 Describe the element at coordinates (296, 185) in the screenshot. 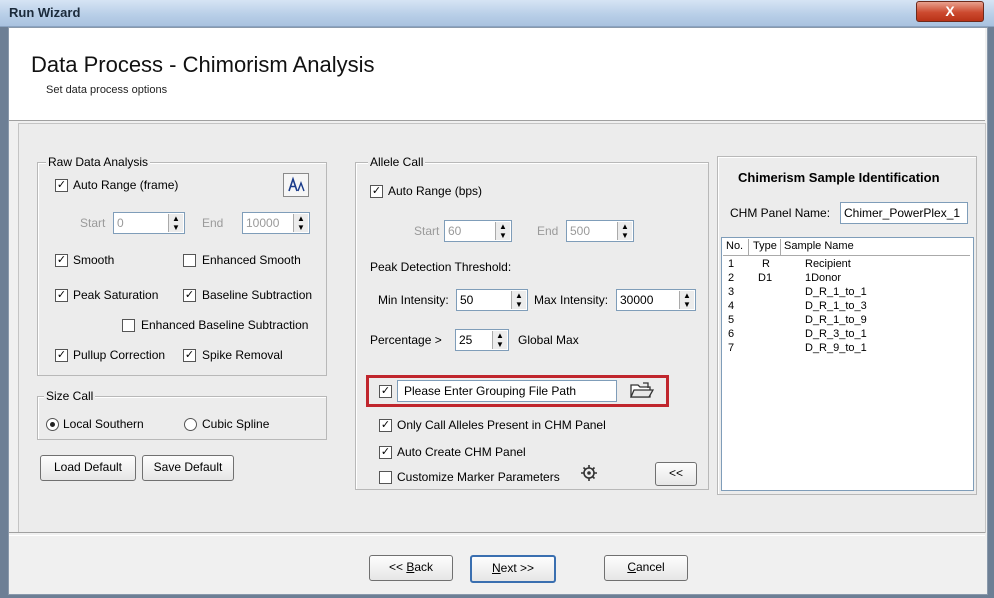

I see `text-size-icon` at that location.